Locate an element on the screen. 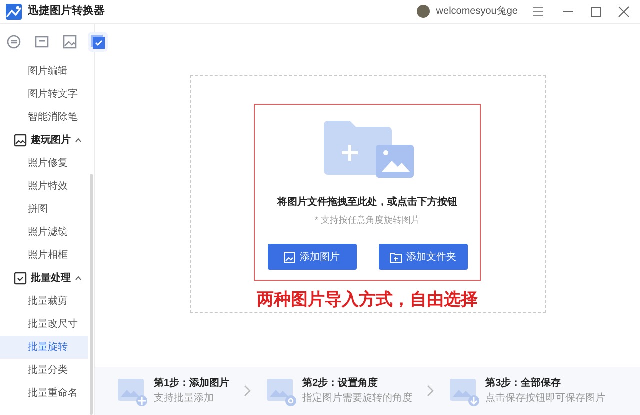  sidebar-item: 照片修复 is located at coordinates (44, 163).